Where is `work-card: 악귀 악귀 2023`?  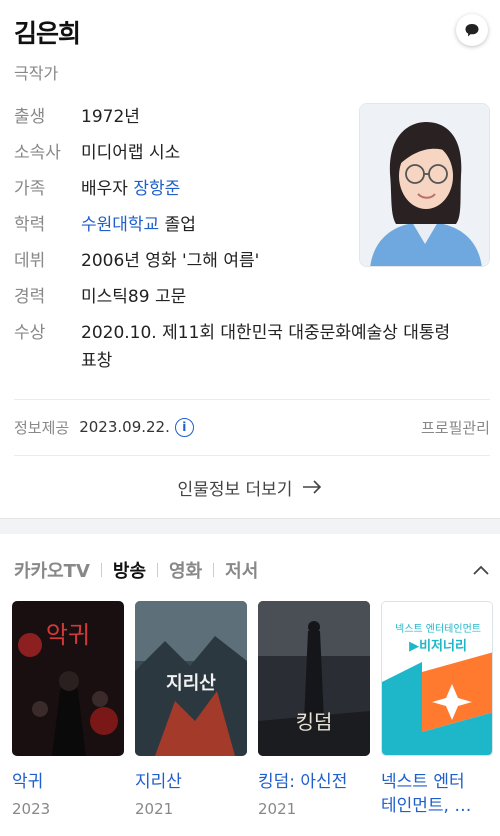
work-card: 악귀 악귀 2023 is located at coordinates (68, 709).